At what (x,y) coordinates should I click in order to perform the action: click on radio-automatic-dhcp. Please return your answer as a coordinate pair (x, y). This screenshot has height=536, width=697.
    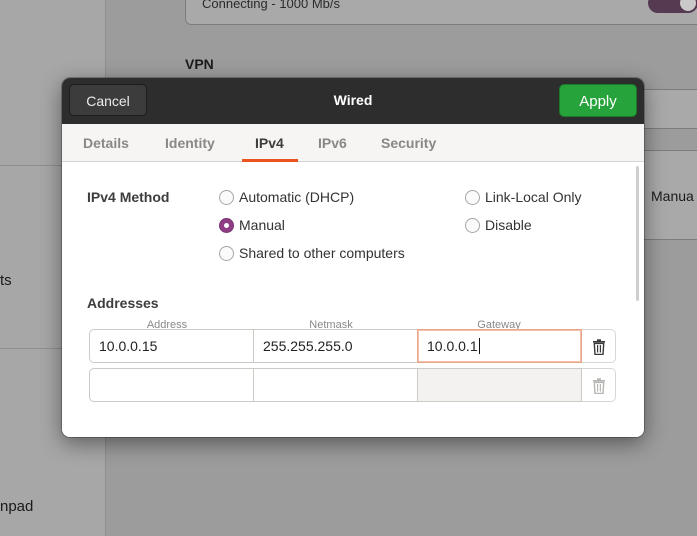
    Looking at the image, I should click on (226, 197).